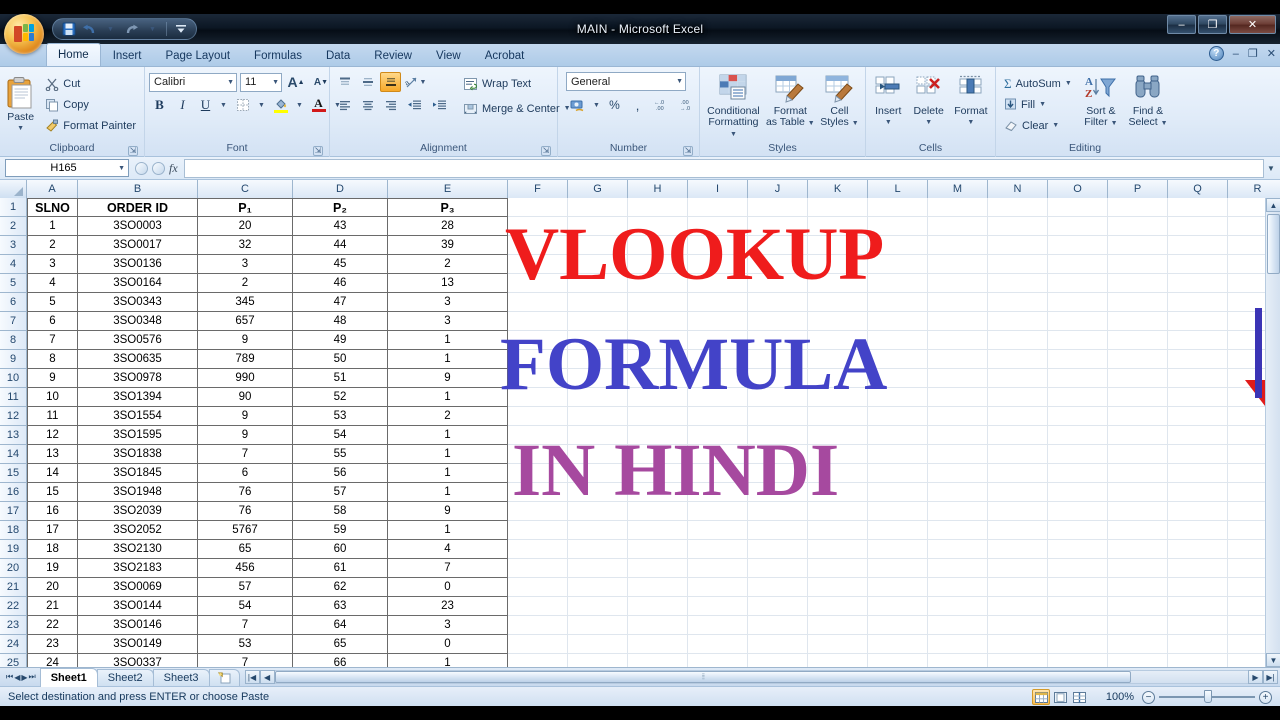 This screenshot has height=720, width=1280. I want to click on row-header-23: 23, so click(13, 625).